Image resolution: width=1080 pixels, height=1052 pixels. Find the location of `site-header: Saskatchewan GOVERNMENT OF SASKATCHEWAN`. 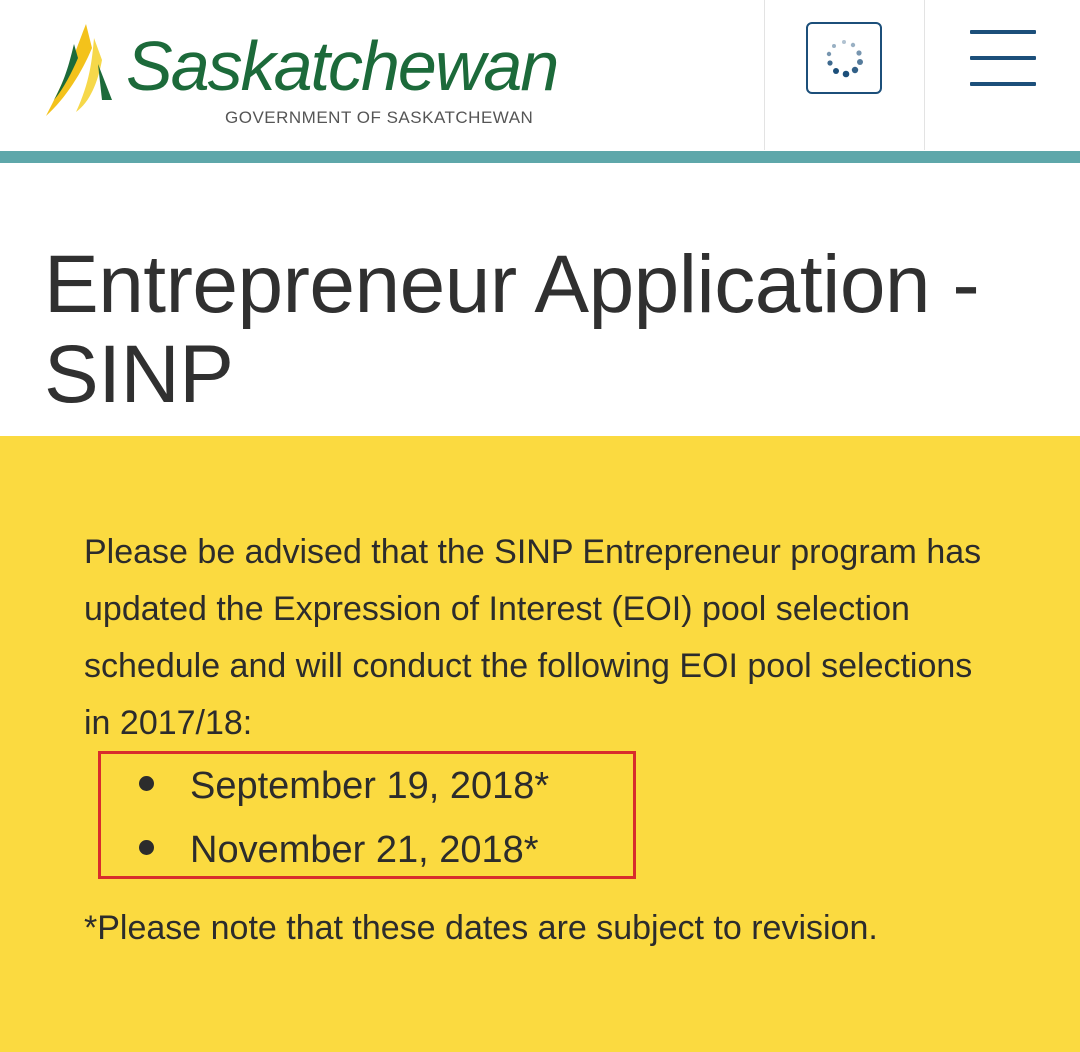

site-header: Saskatchewan GOVERNMENT OF SASKATCHEWAN is located at coordinates (540, 75).